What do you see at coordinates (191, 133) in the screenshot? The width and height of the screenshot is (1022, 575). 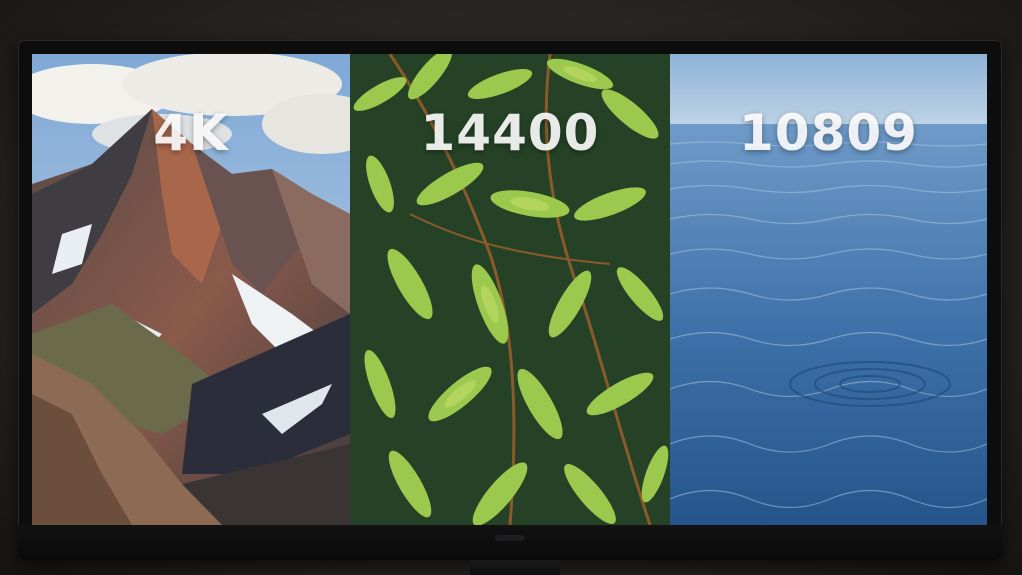 I see `resolution-label-1: 4K` at bounding box center [191, 133].